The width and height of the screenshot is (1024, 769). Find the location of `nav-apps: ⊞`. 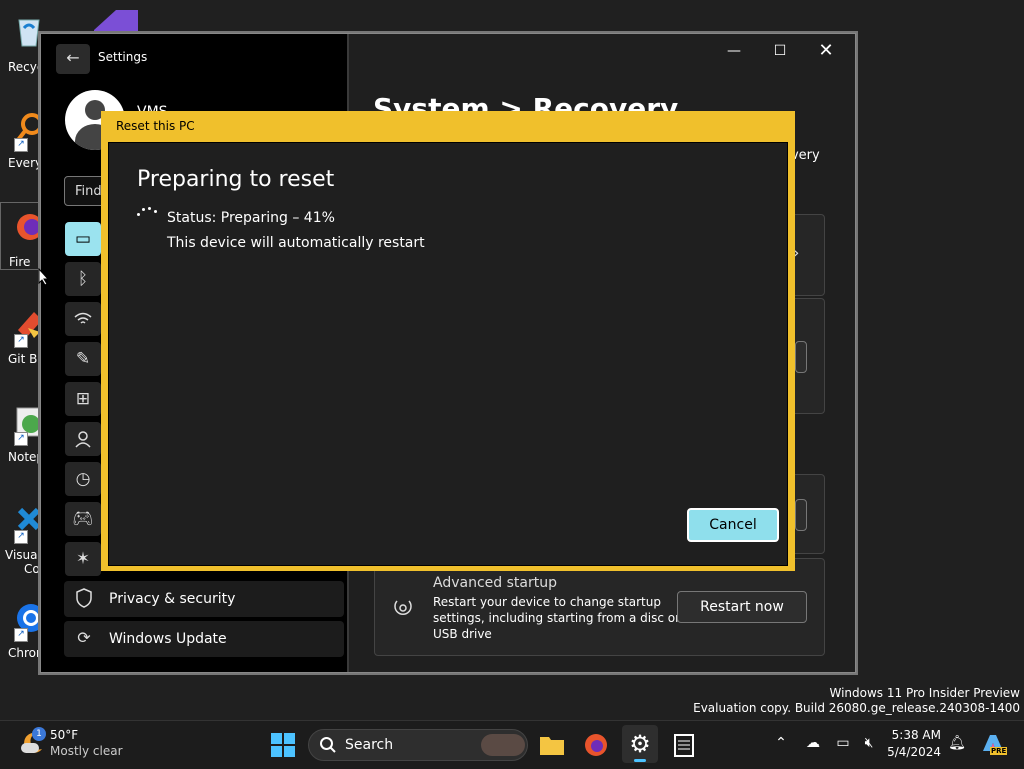

nav-apps: ⊞ is located at coordinates (83, 399).